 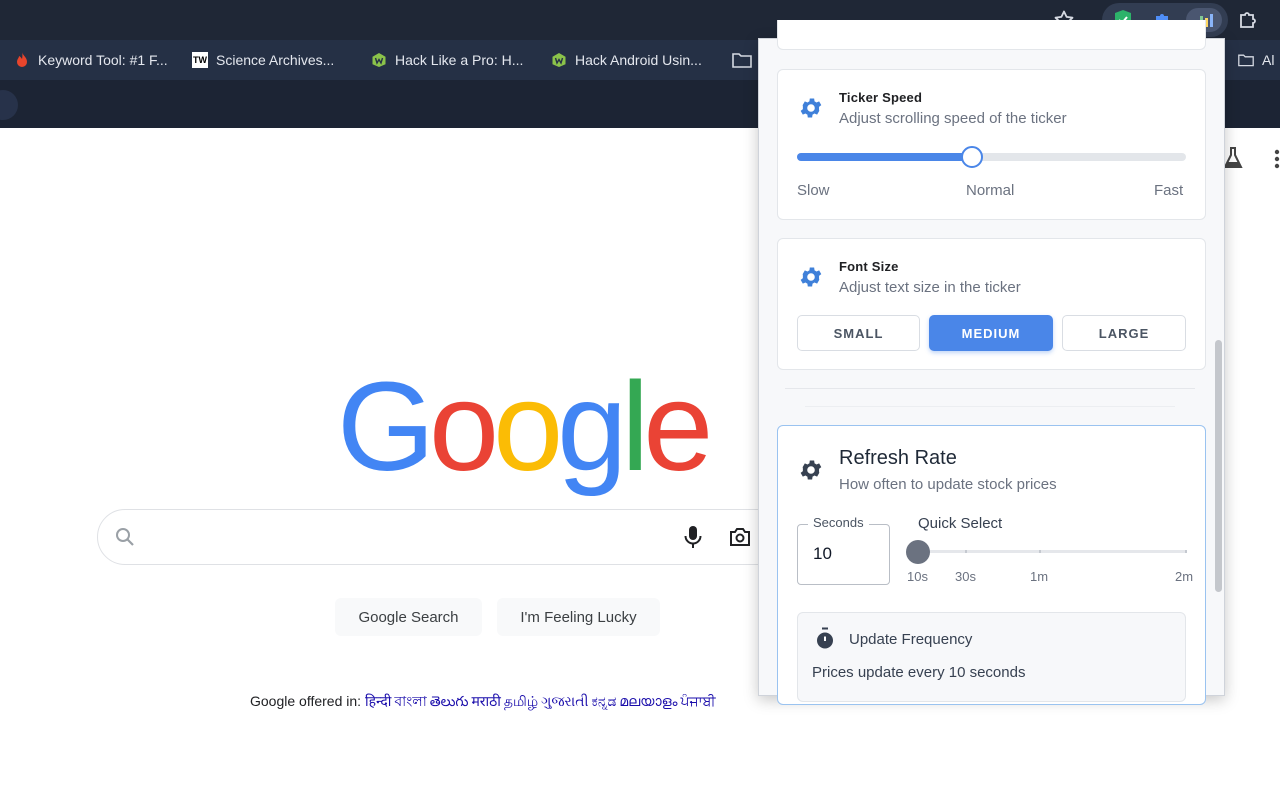 What do you see at coordinates (635, 426) in the screenshot?
I see `logo-letter: l` at bounding box center [635, 426].